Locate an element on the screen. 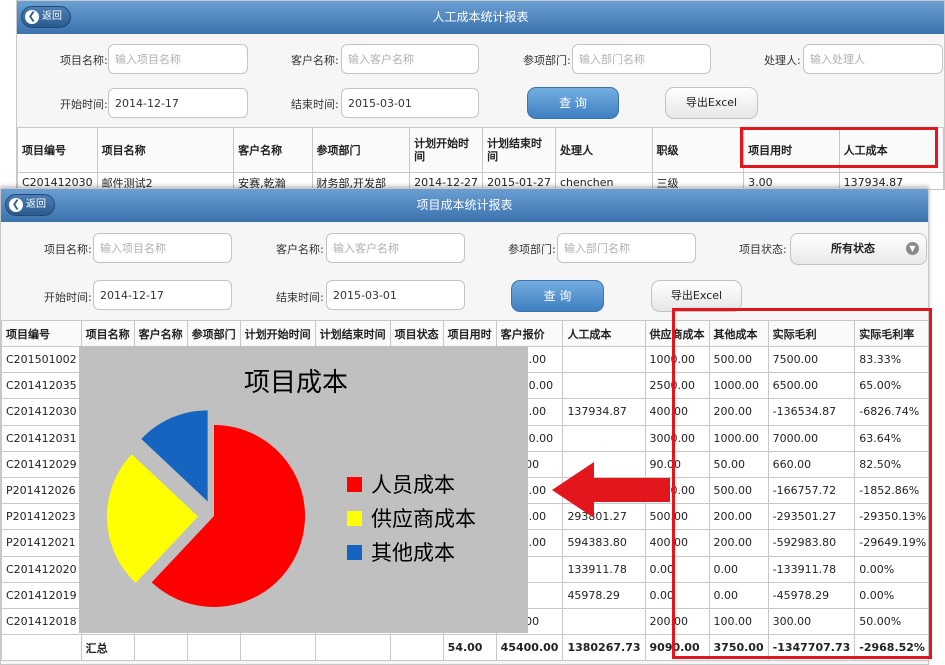 The image size is (945, 665). window-titlebar: ❮ 返回 人工成本统计报表 is located at coordinates (480, 17).